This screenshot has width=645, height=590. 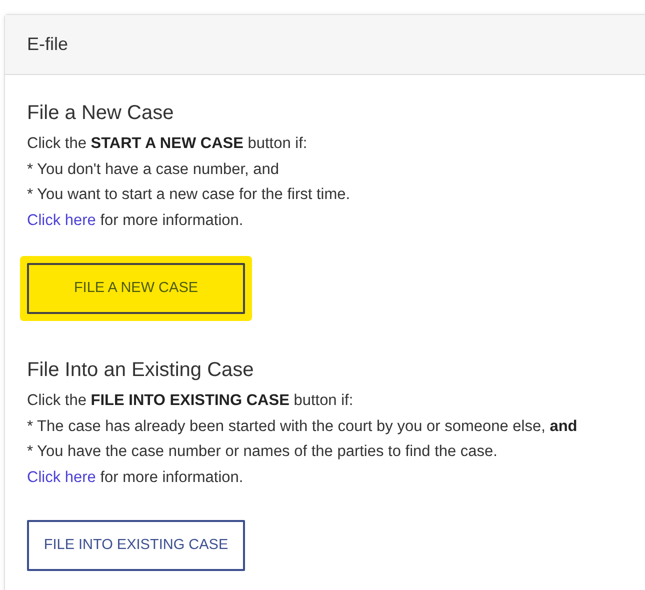 What do you see at coordinates (101, 113) in the screenshot?
I see `section-heading: File a New Case` at bounding box center [101, 113].